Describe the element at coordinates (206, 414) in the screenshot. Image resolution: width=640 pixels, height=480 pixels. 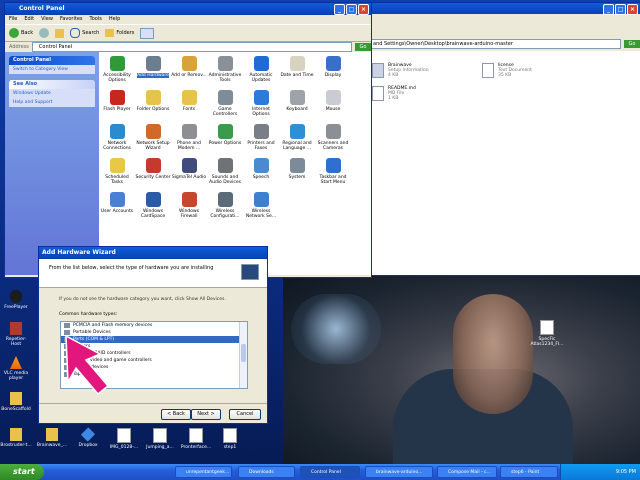
I see `next-button: Next >` at that location.